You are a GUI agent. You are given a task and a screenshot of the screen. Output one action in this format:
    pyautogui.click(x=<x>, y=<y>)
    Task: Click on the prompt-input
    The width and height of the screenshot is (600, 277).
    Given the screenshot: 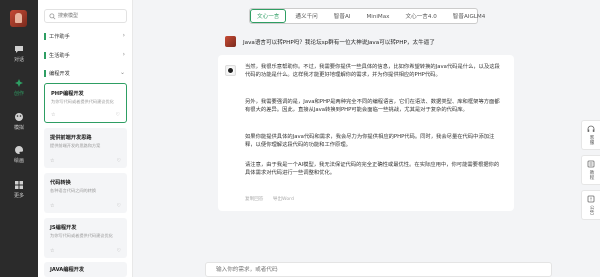 What is the action you would take?
    pyautogui.click(x=376, y=270)
    